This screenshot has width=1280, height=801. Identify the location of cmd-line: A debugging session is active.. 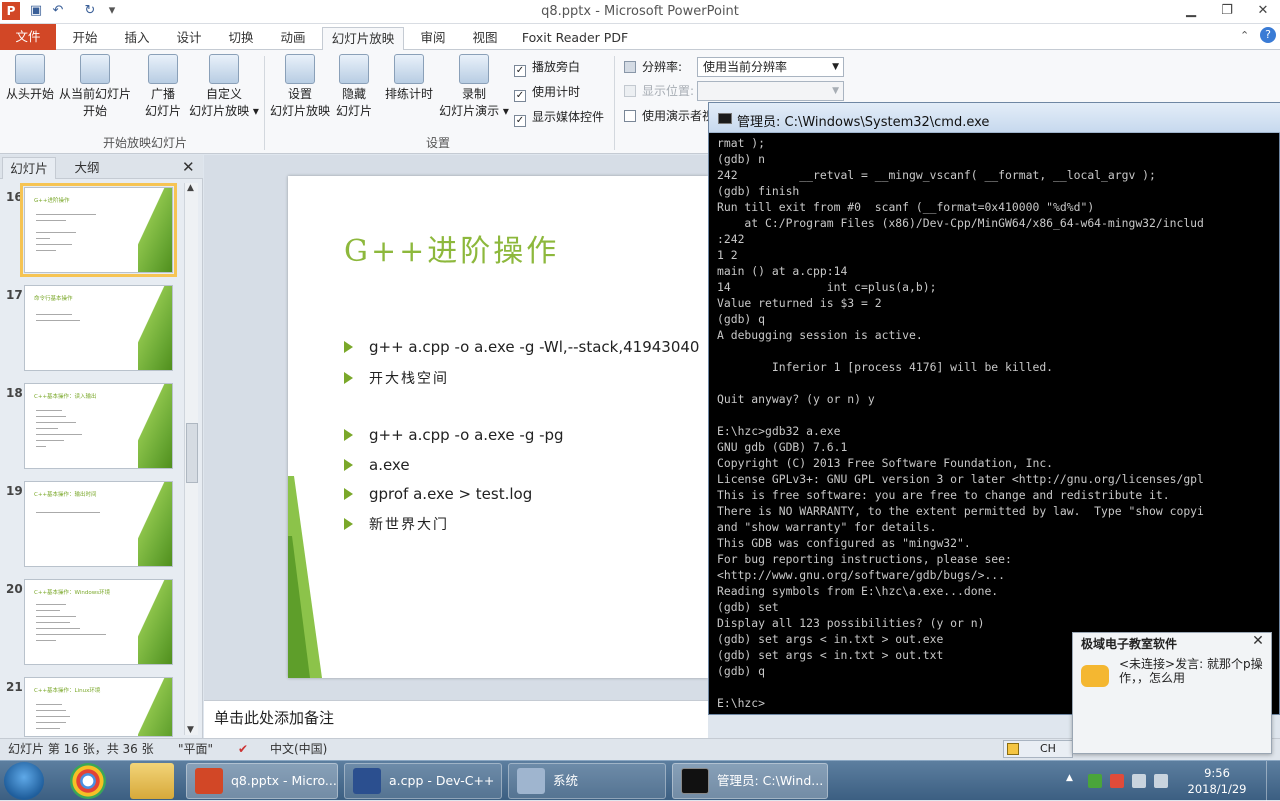
(820, 335).